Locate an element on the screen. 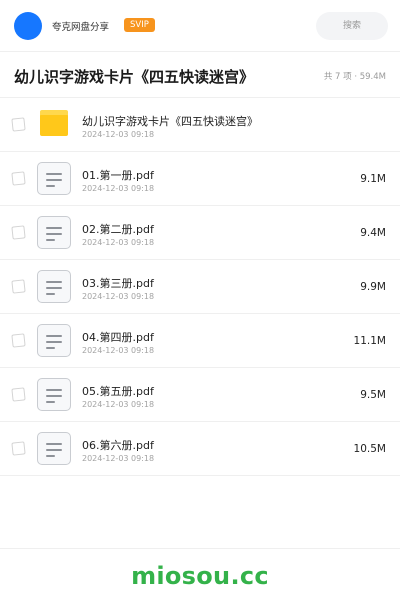 The width and height of the screenshot is (400, 600). item-name: 03.第三册.pdf is located at coordinates (118, 283).